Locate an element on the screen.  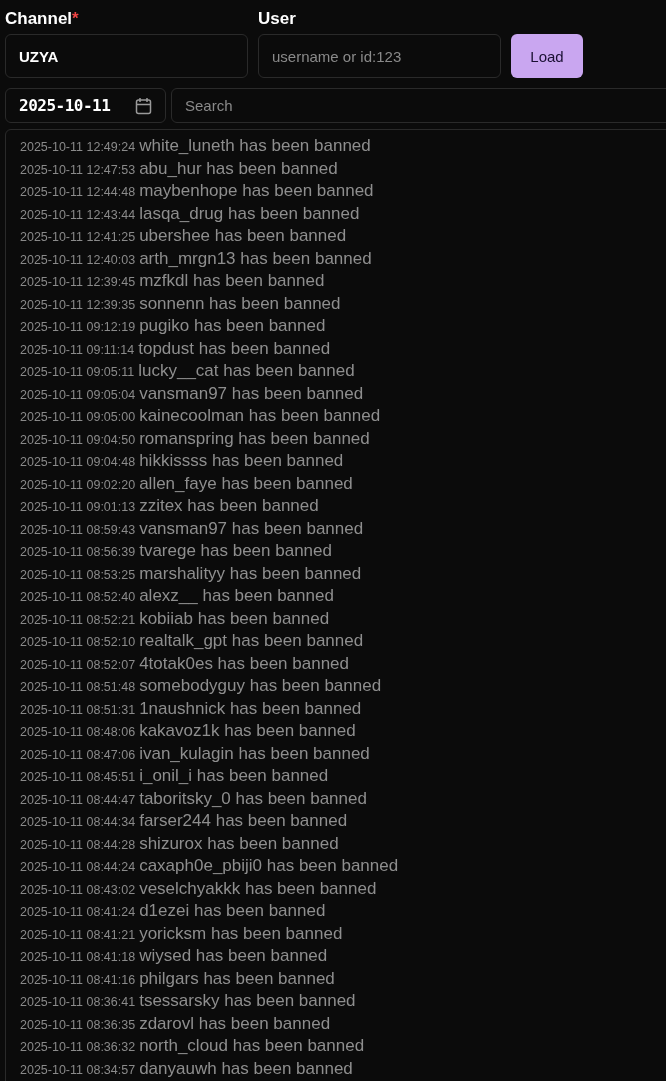
date-field: 2025-10-11 is located at coordinates (85, 105).